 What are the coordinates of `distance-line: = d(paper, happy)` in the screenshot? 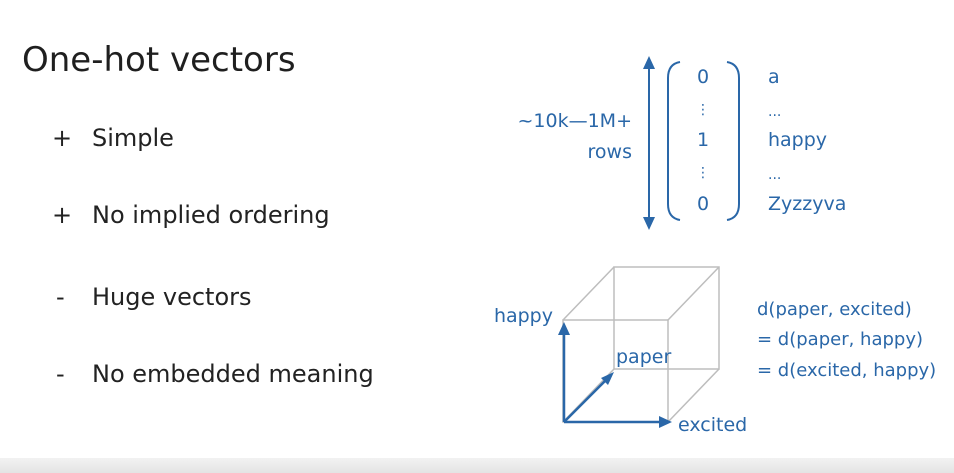 It's located at (840, 339).